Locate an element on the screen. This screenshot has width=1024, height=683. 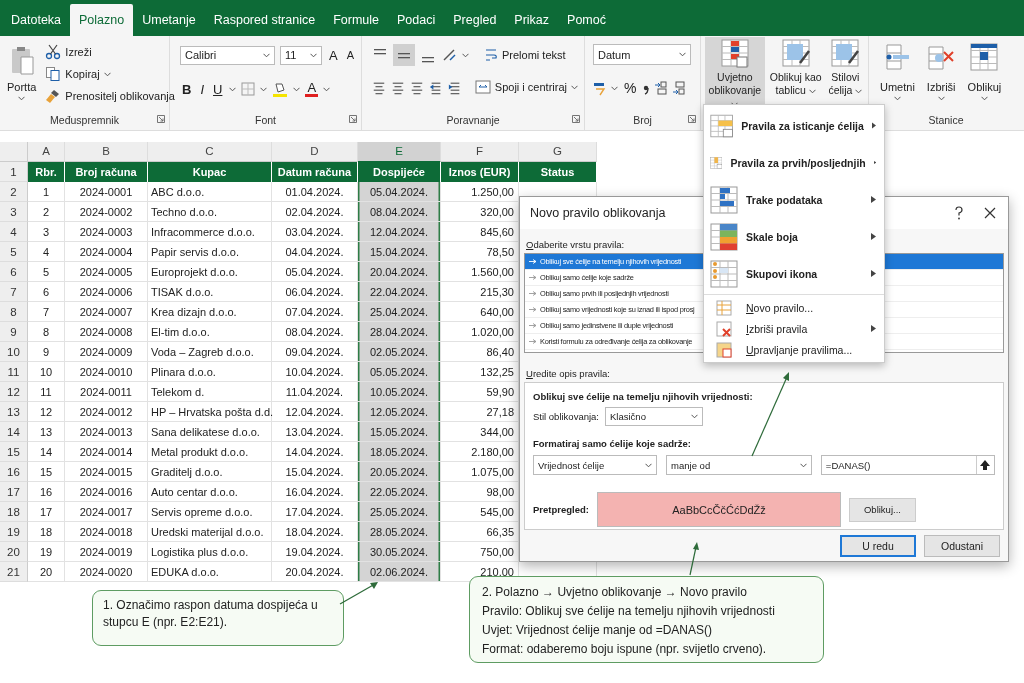
row-header: 19 is located at coordinates (14, 532).